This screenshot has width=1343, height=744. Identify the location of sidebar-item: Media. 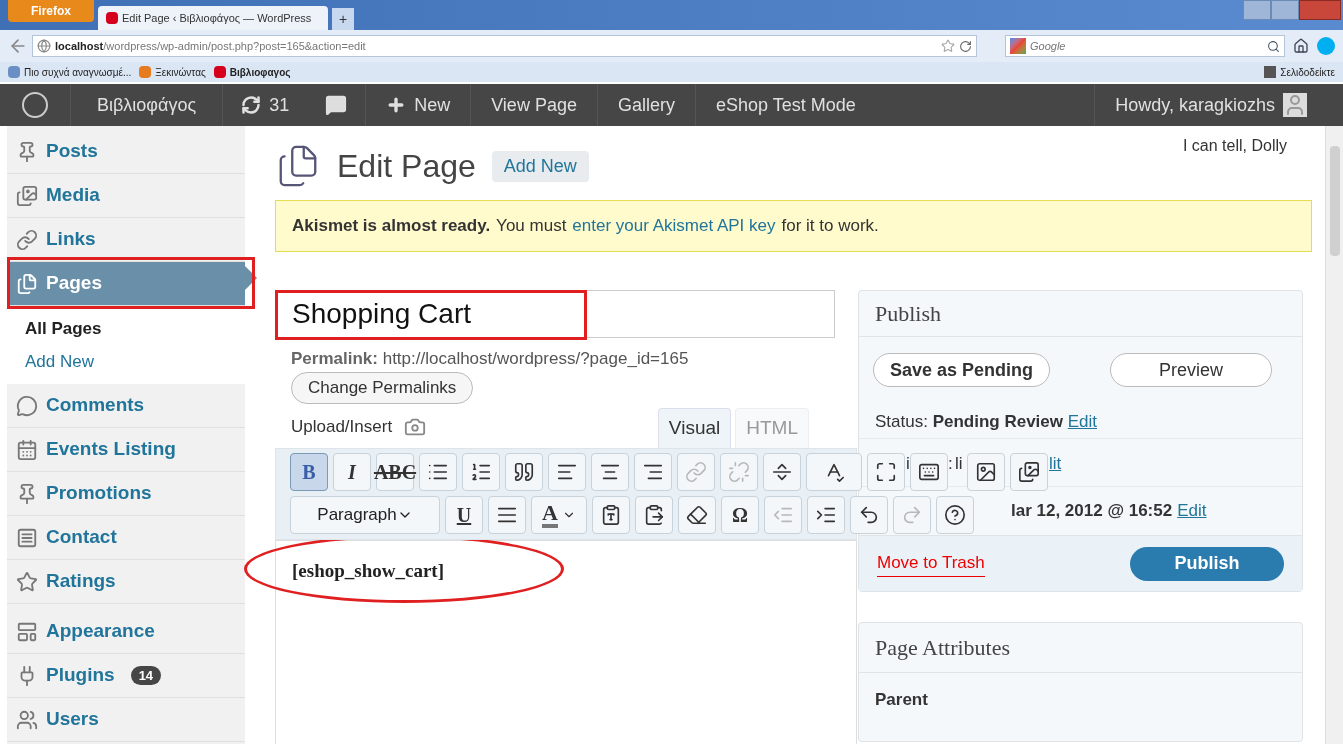
(126, 196).